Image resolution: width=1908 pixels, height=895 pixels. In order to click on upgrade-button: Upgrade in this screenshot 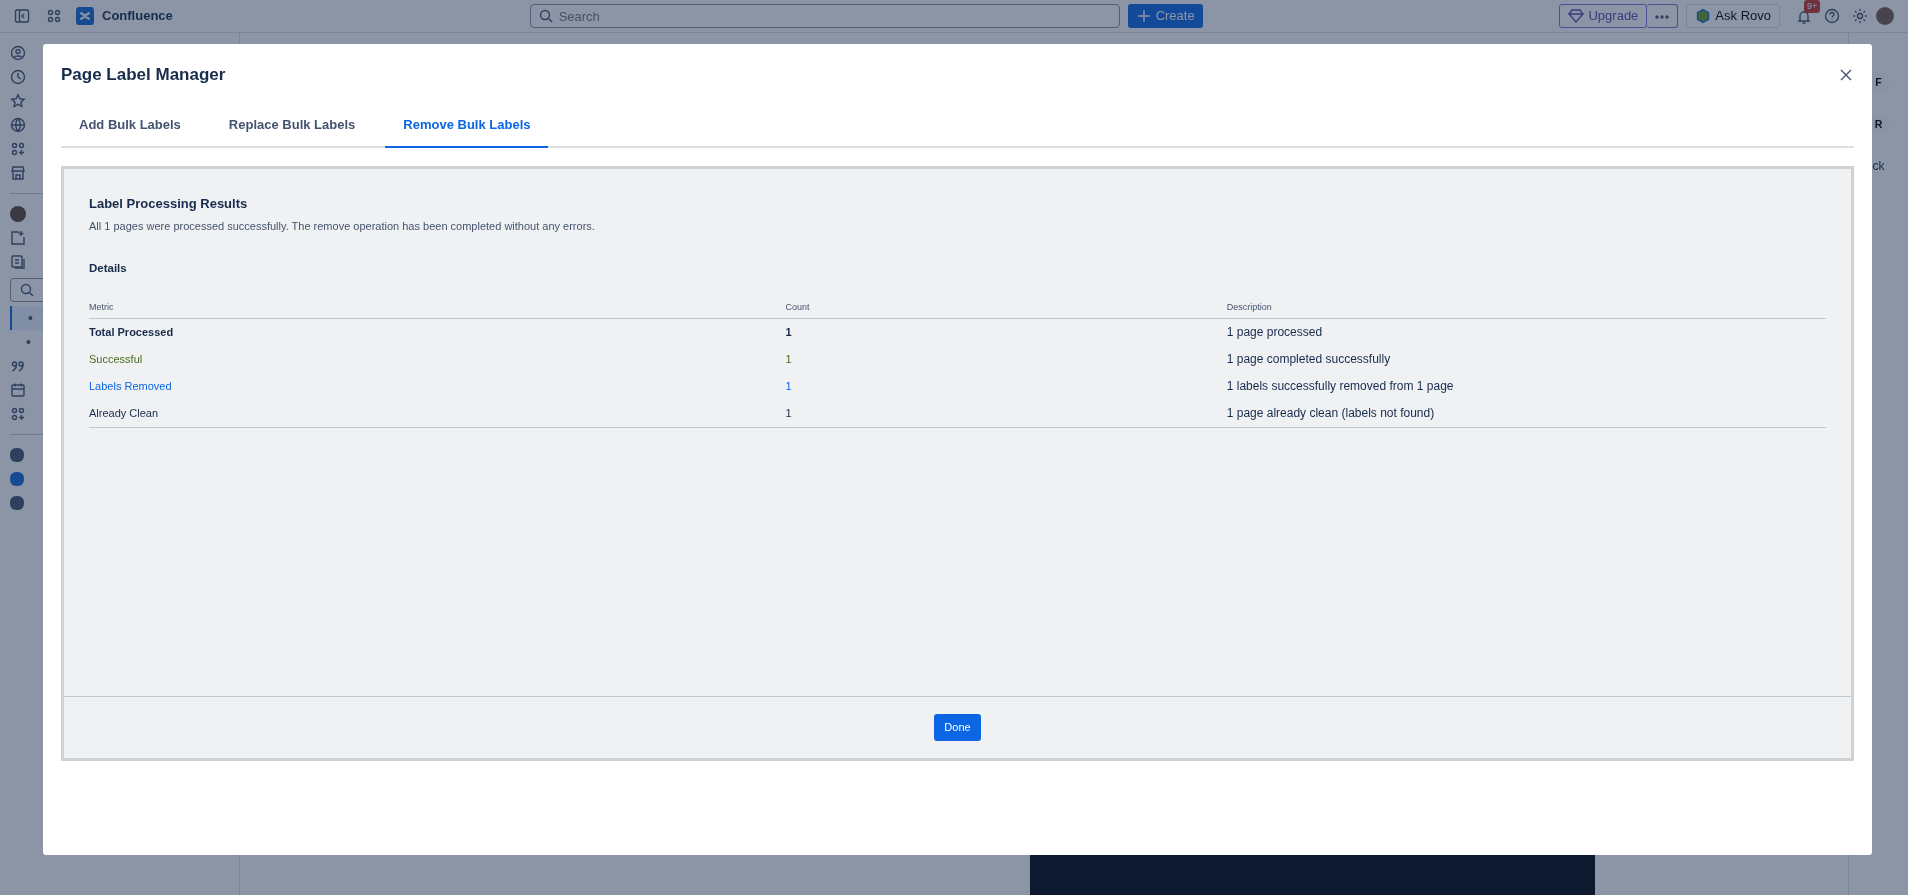, I will do `click(1603, 16)`.